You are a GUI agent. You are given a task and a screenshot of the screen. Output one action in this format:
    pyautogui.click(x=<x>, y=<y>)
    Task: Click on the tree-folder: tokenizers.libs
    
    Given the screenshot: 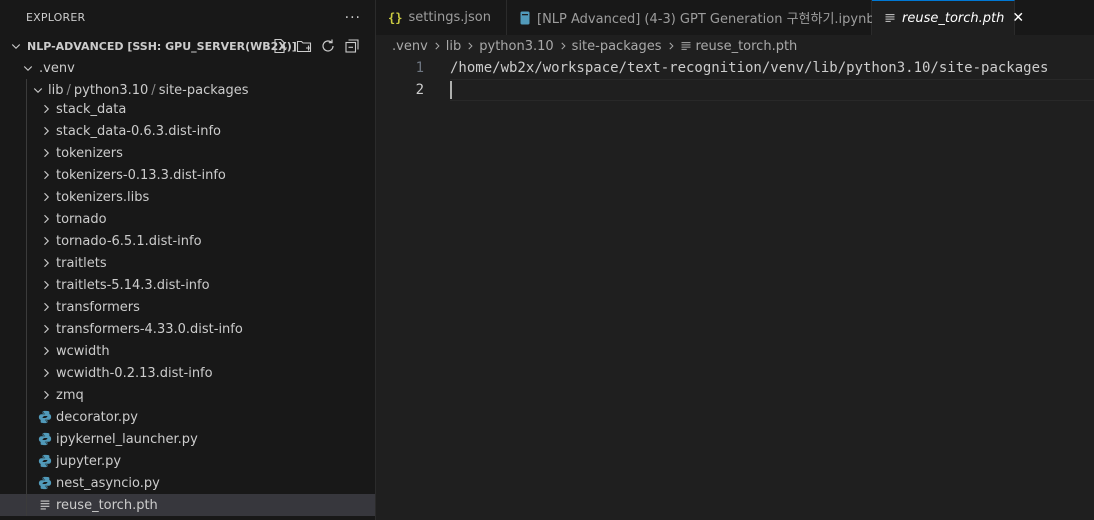 What is the action you would take?
    pyautogui.click(x=187, y=197)
    